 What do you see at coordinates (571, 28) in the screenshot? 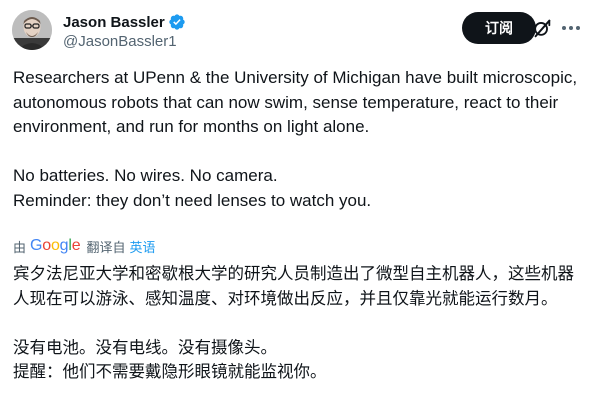
I see `more-dots-icon` at bounding box center [571, 28].